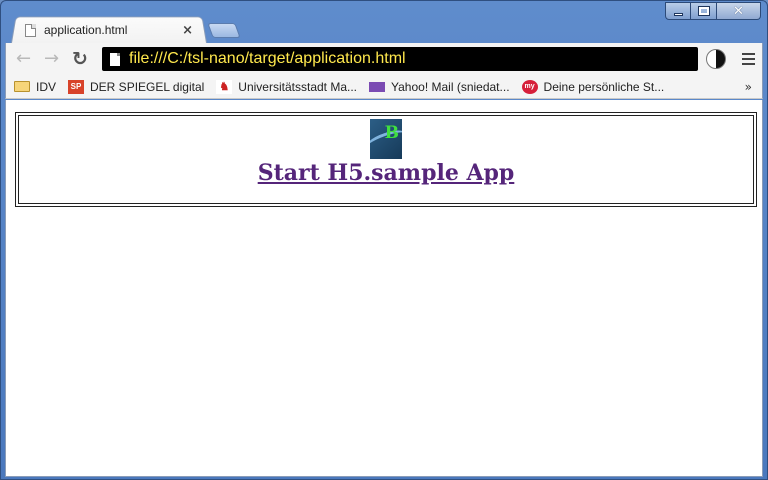 The width and height of the screenshot is (768, 480). I want to click on my-icon: my, so click(529, 86).